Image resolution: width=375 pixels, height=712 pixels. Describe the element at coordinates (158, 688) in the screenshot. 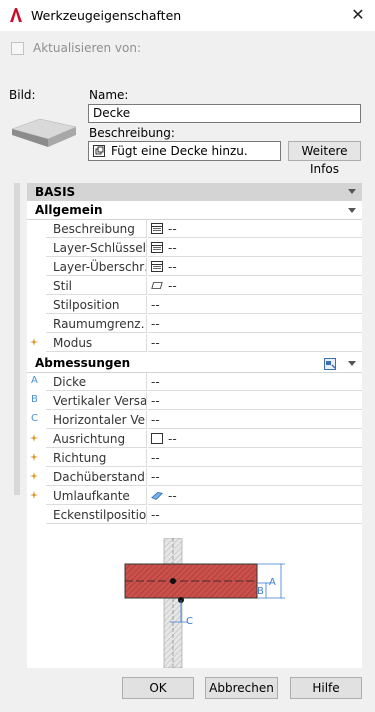

I see `ok-button: OK` at that location.